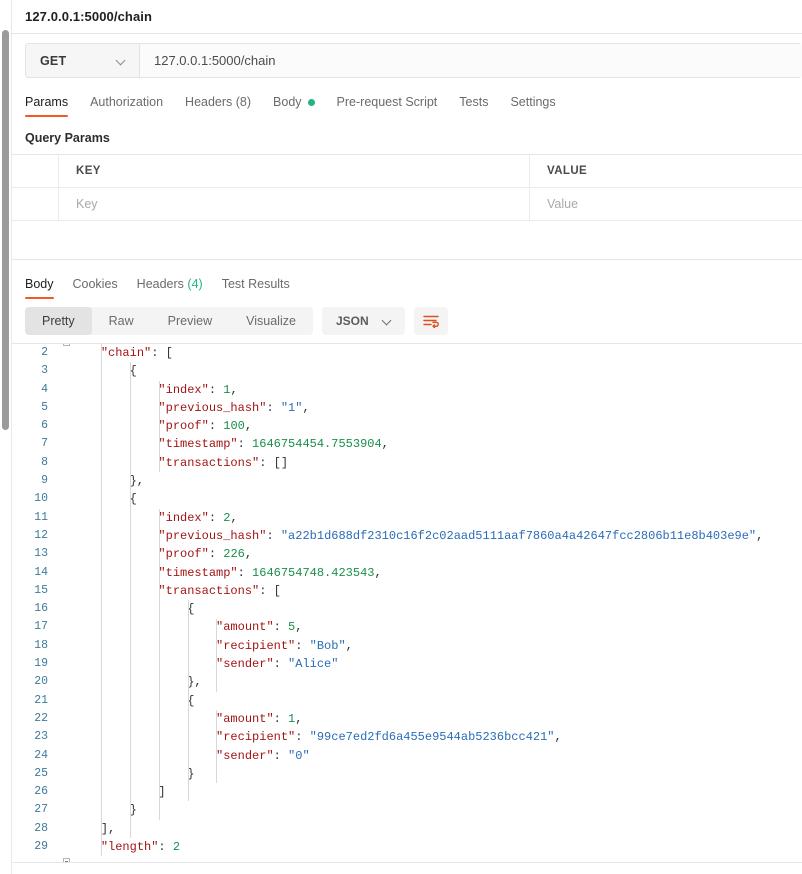  I want to click on tab-body: Body, so click(301, 106).